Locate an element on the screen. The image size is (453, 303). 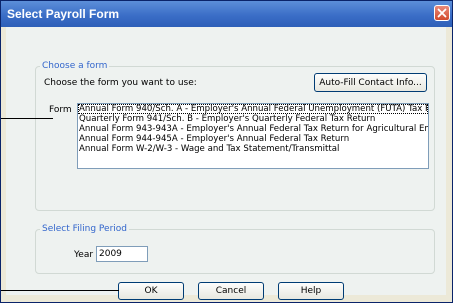
close-icon is located at coordinates (442, 13).